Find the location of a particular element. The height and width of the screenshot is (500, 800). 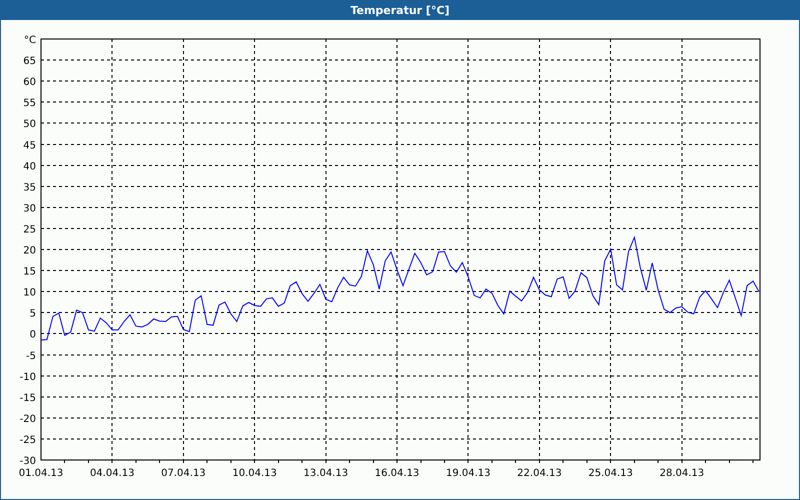

axis-label: 04.04.13 is located at coordinates (112, 473).